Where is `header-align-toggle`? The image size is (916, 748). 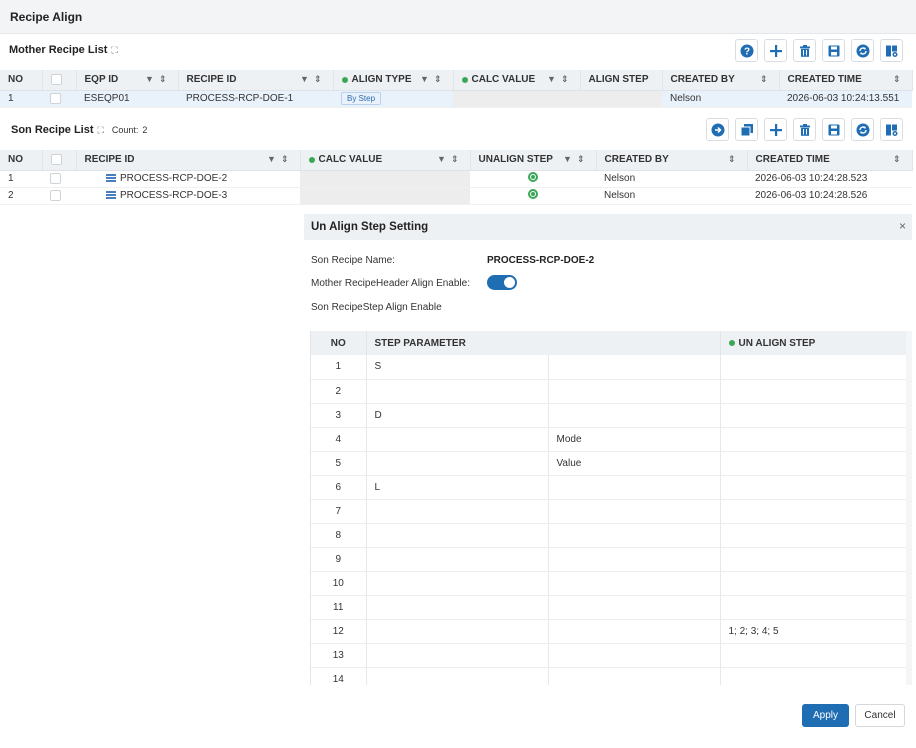 header-align-toggle is located at coordinates (502, 282).